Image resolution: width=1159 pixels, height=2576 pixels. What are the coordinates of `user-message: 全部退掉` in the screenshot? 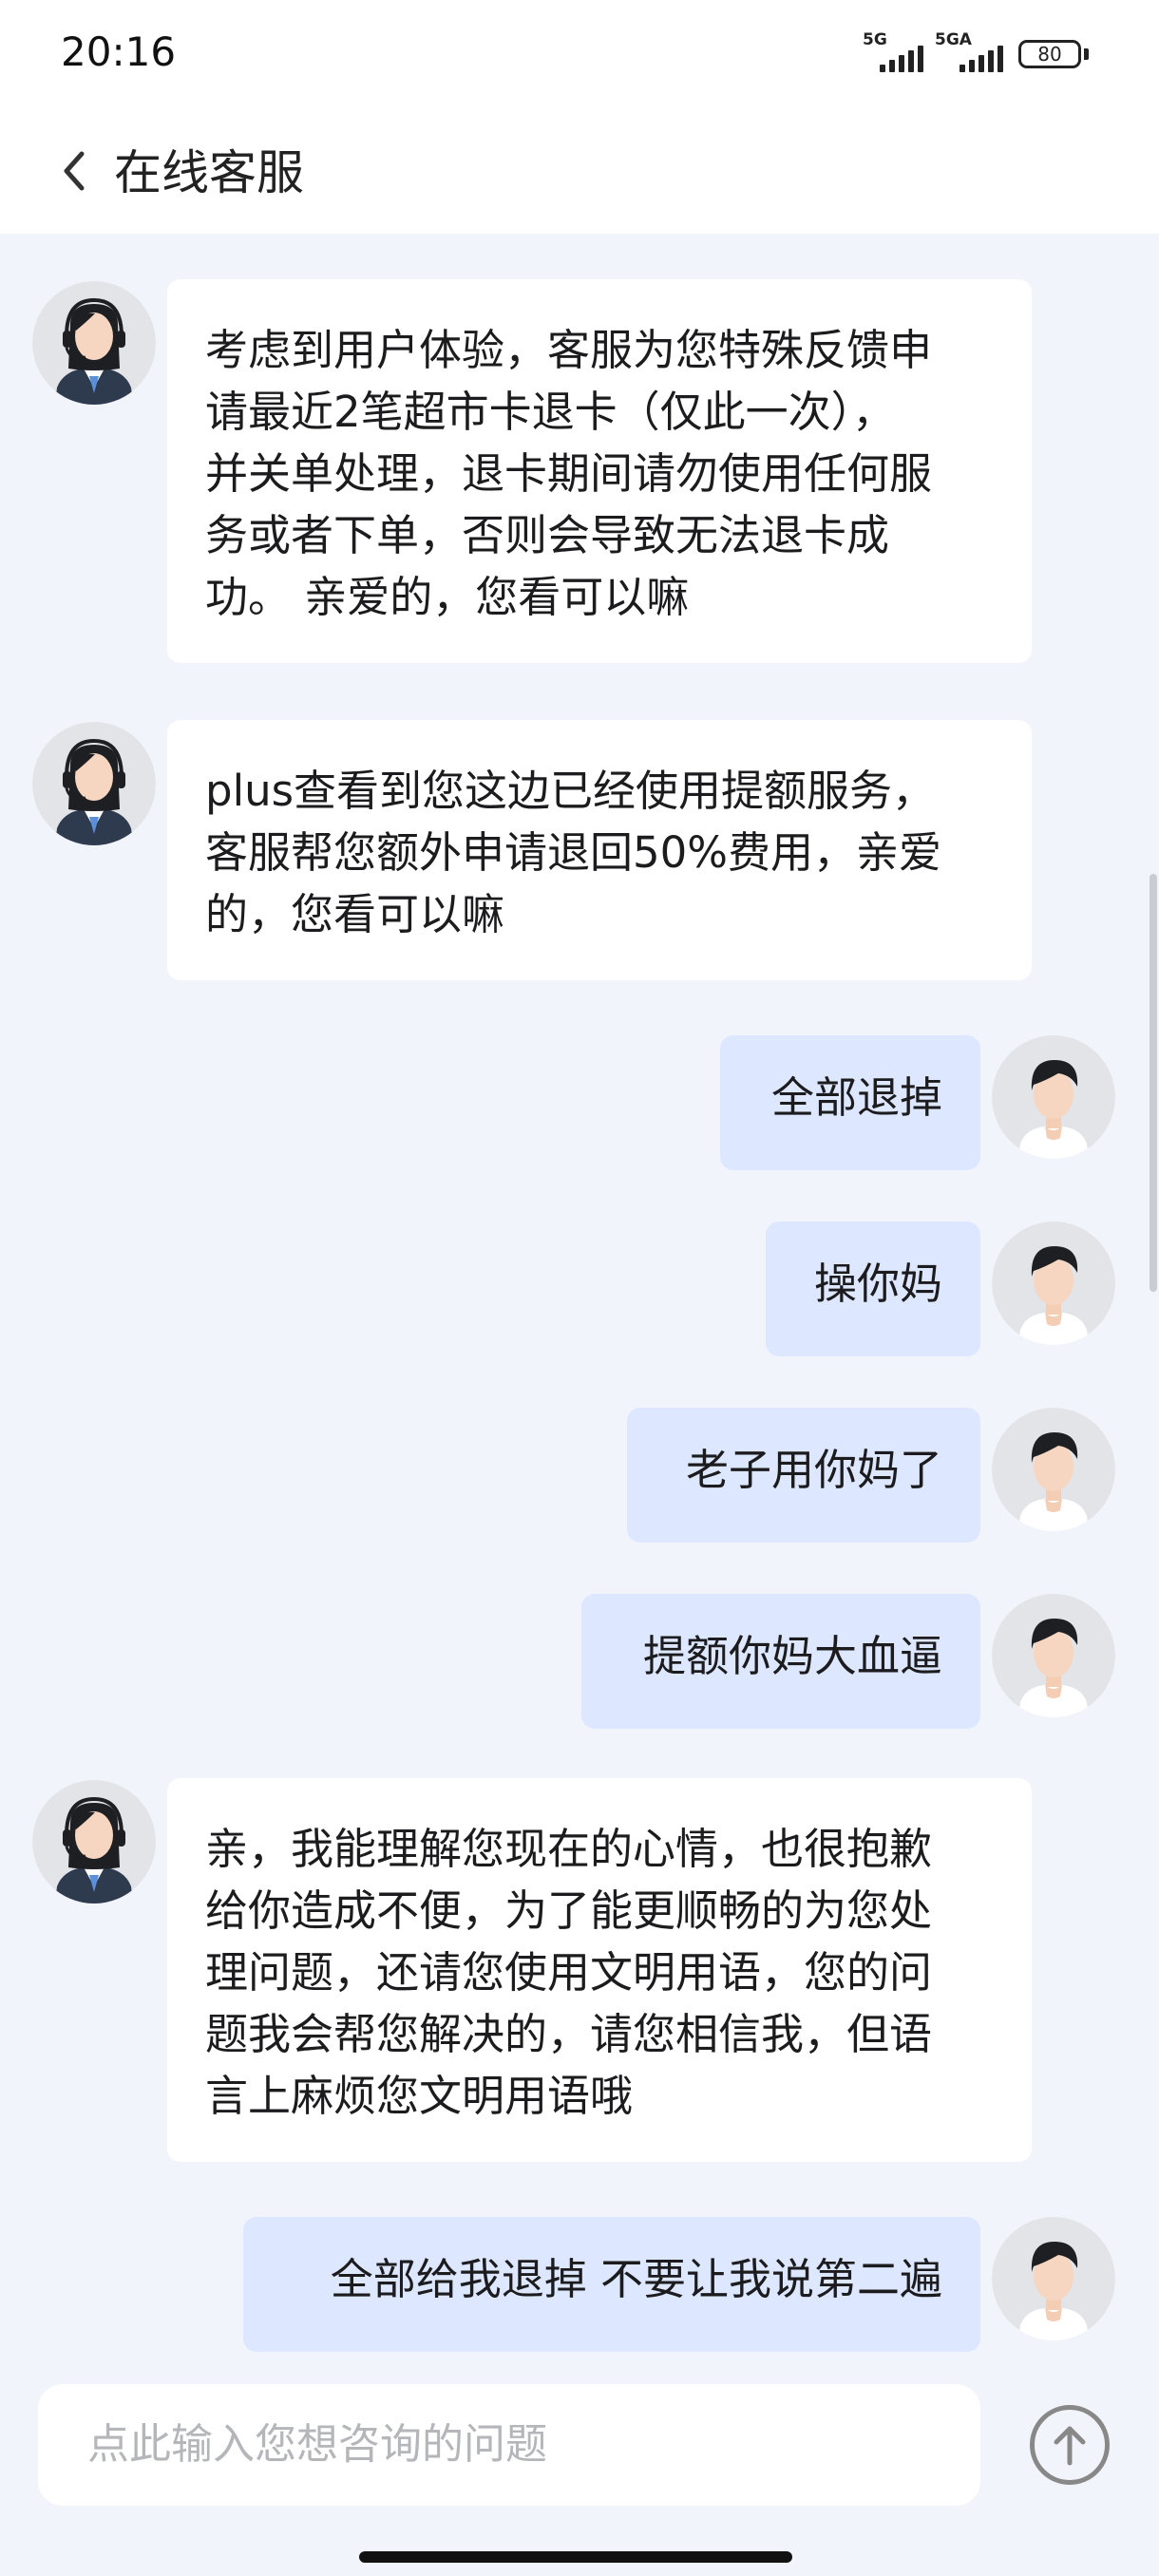 It's located at (850, 1102).